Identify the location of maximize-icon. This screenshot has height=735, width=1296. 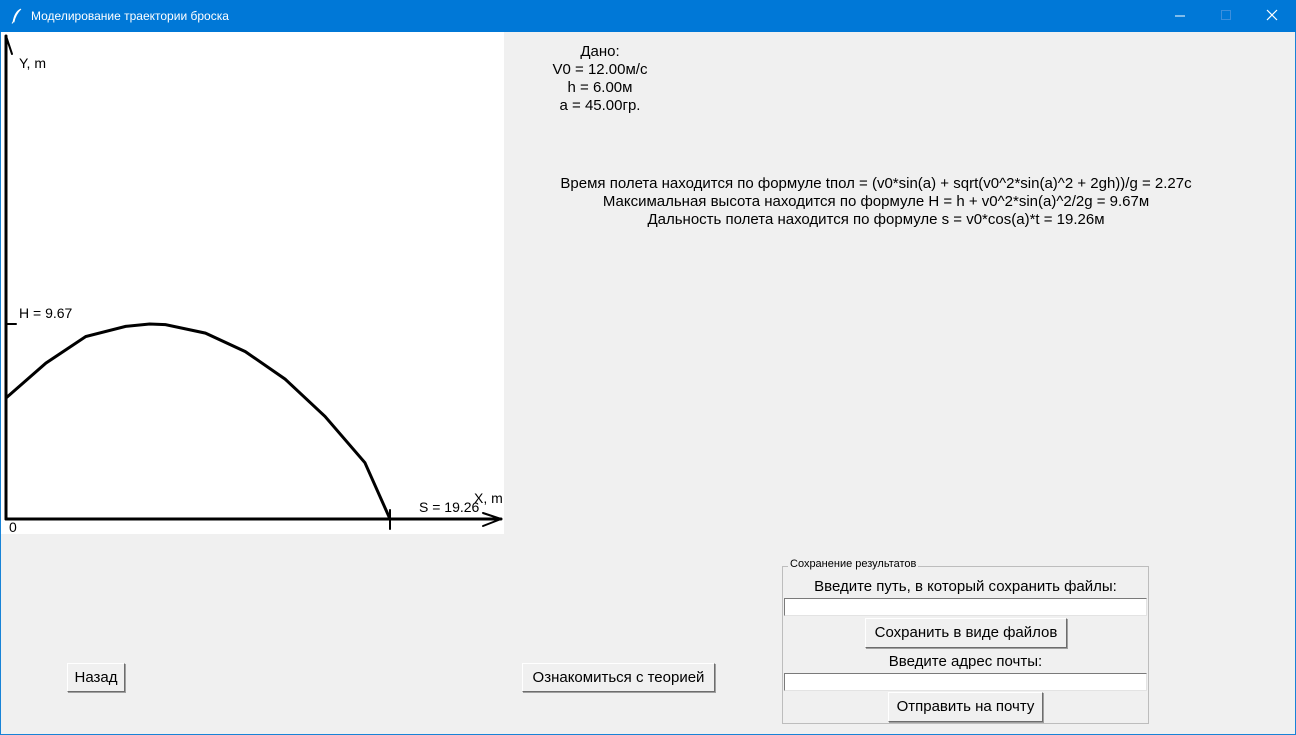
(1226, 15).